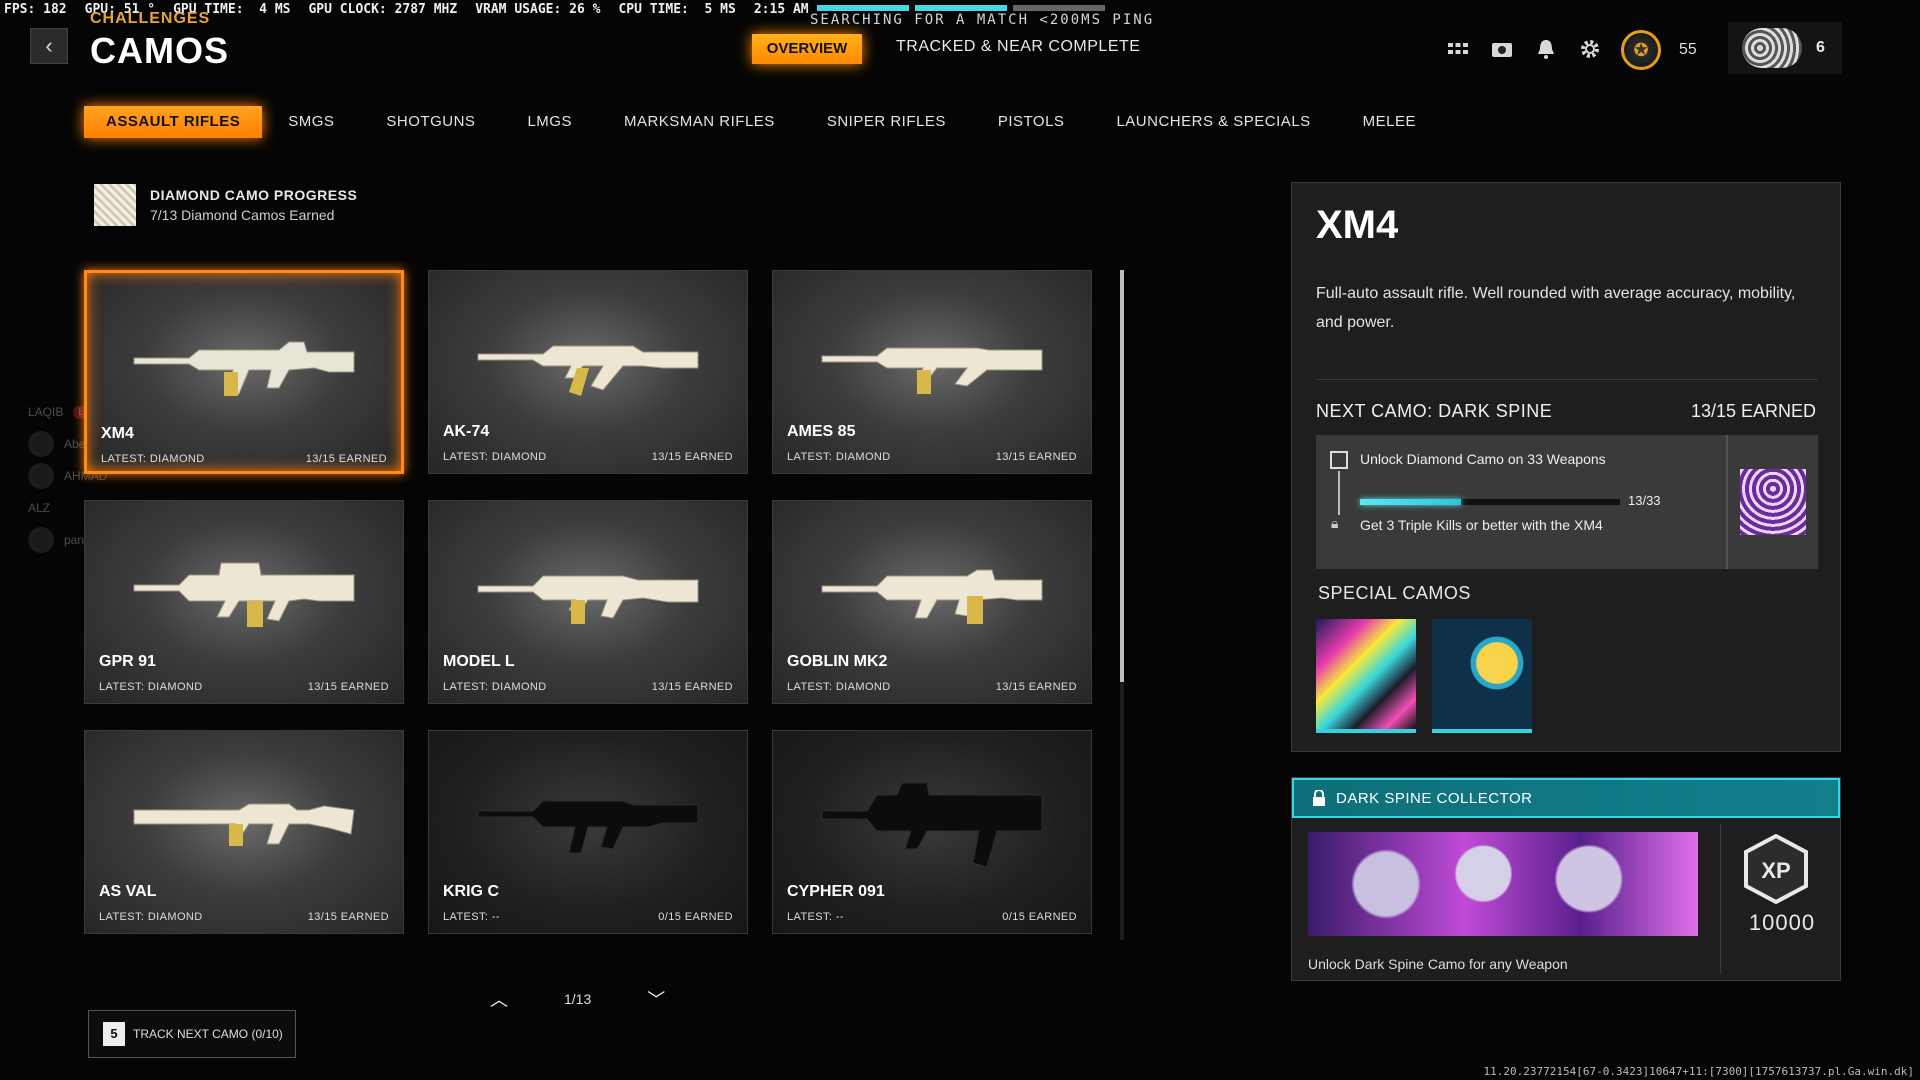 Image resolution: width=1920 pixels, height=1080 pixels. I want to click on weapon-card-cypher-091: CYPHER 091 LATEST: -- 0/15 EARNED, so click(932, 832).